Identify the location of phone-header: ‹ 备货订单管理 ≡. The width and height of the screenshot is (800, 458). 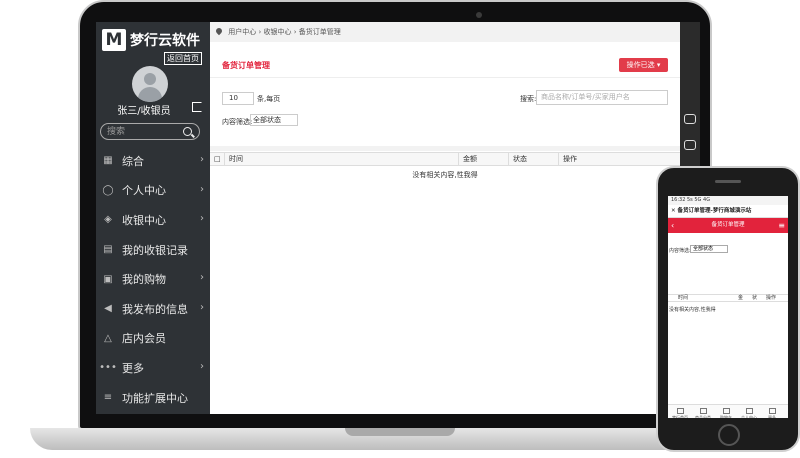
(728, 225).